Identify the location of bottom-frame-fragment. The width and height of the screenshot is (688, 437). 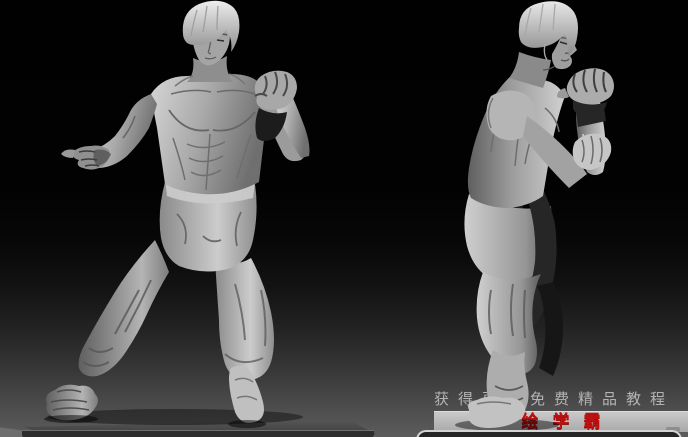
(549, 433).